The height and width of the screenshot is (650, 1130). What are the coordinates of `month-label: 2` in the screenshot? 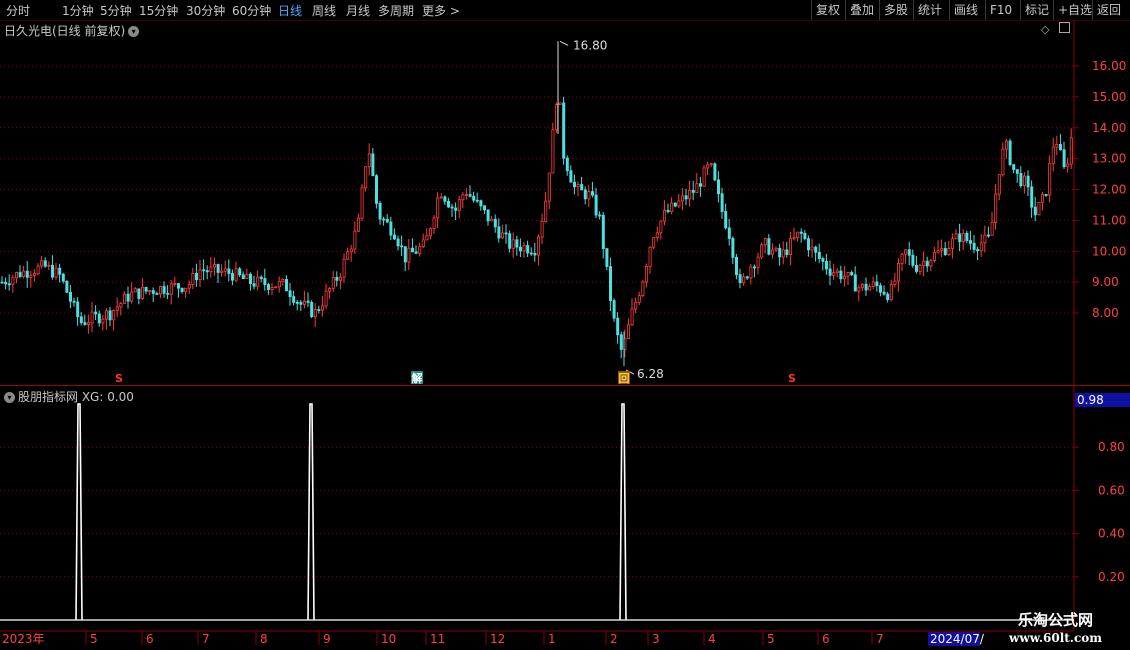 It's located at (614, 639).